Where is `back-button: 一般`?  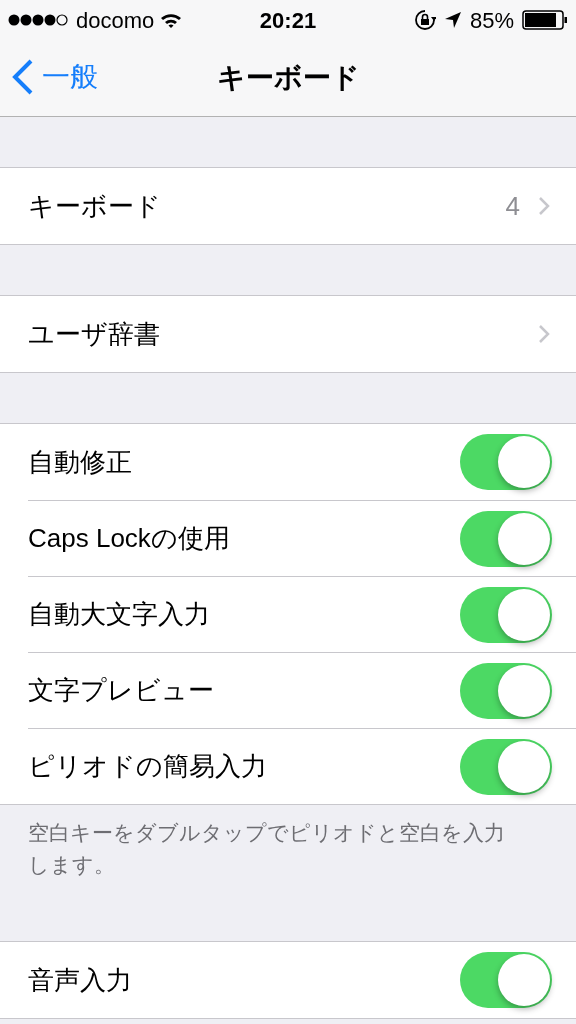 back-button: 一般 is located at coordinates (55, 77).